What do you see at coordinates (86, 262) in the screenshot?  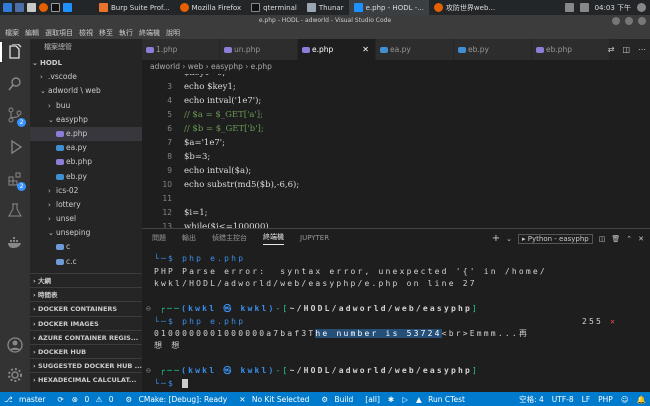 I see `tree-file: c.c` at bounding box center [86, 262].